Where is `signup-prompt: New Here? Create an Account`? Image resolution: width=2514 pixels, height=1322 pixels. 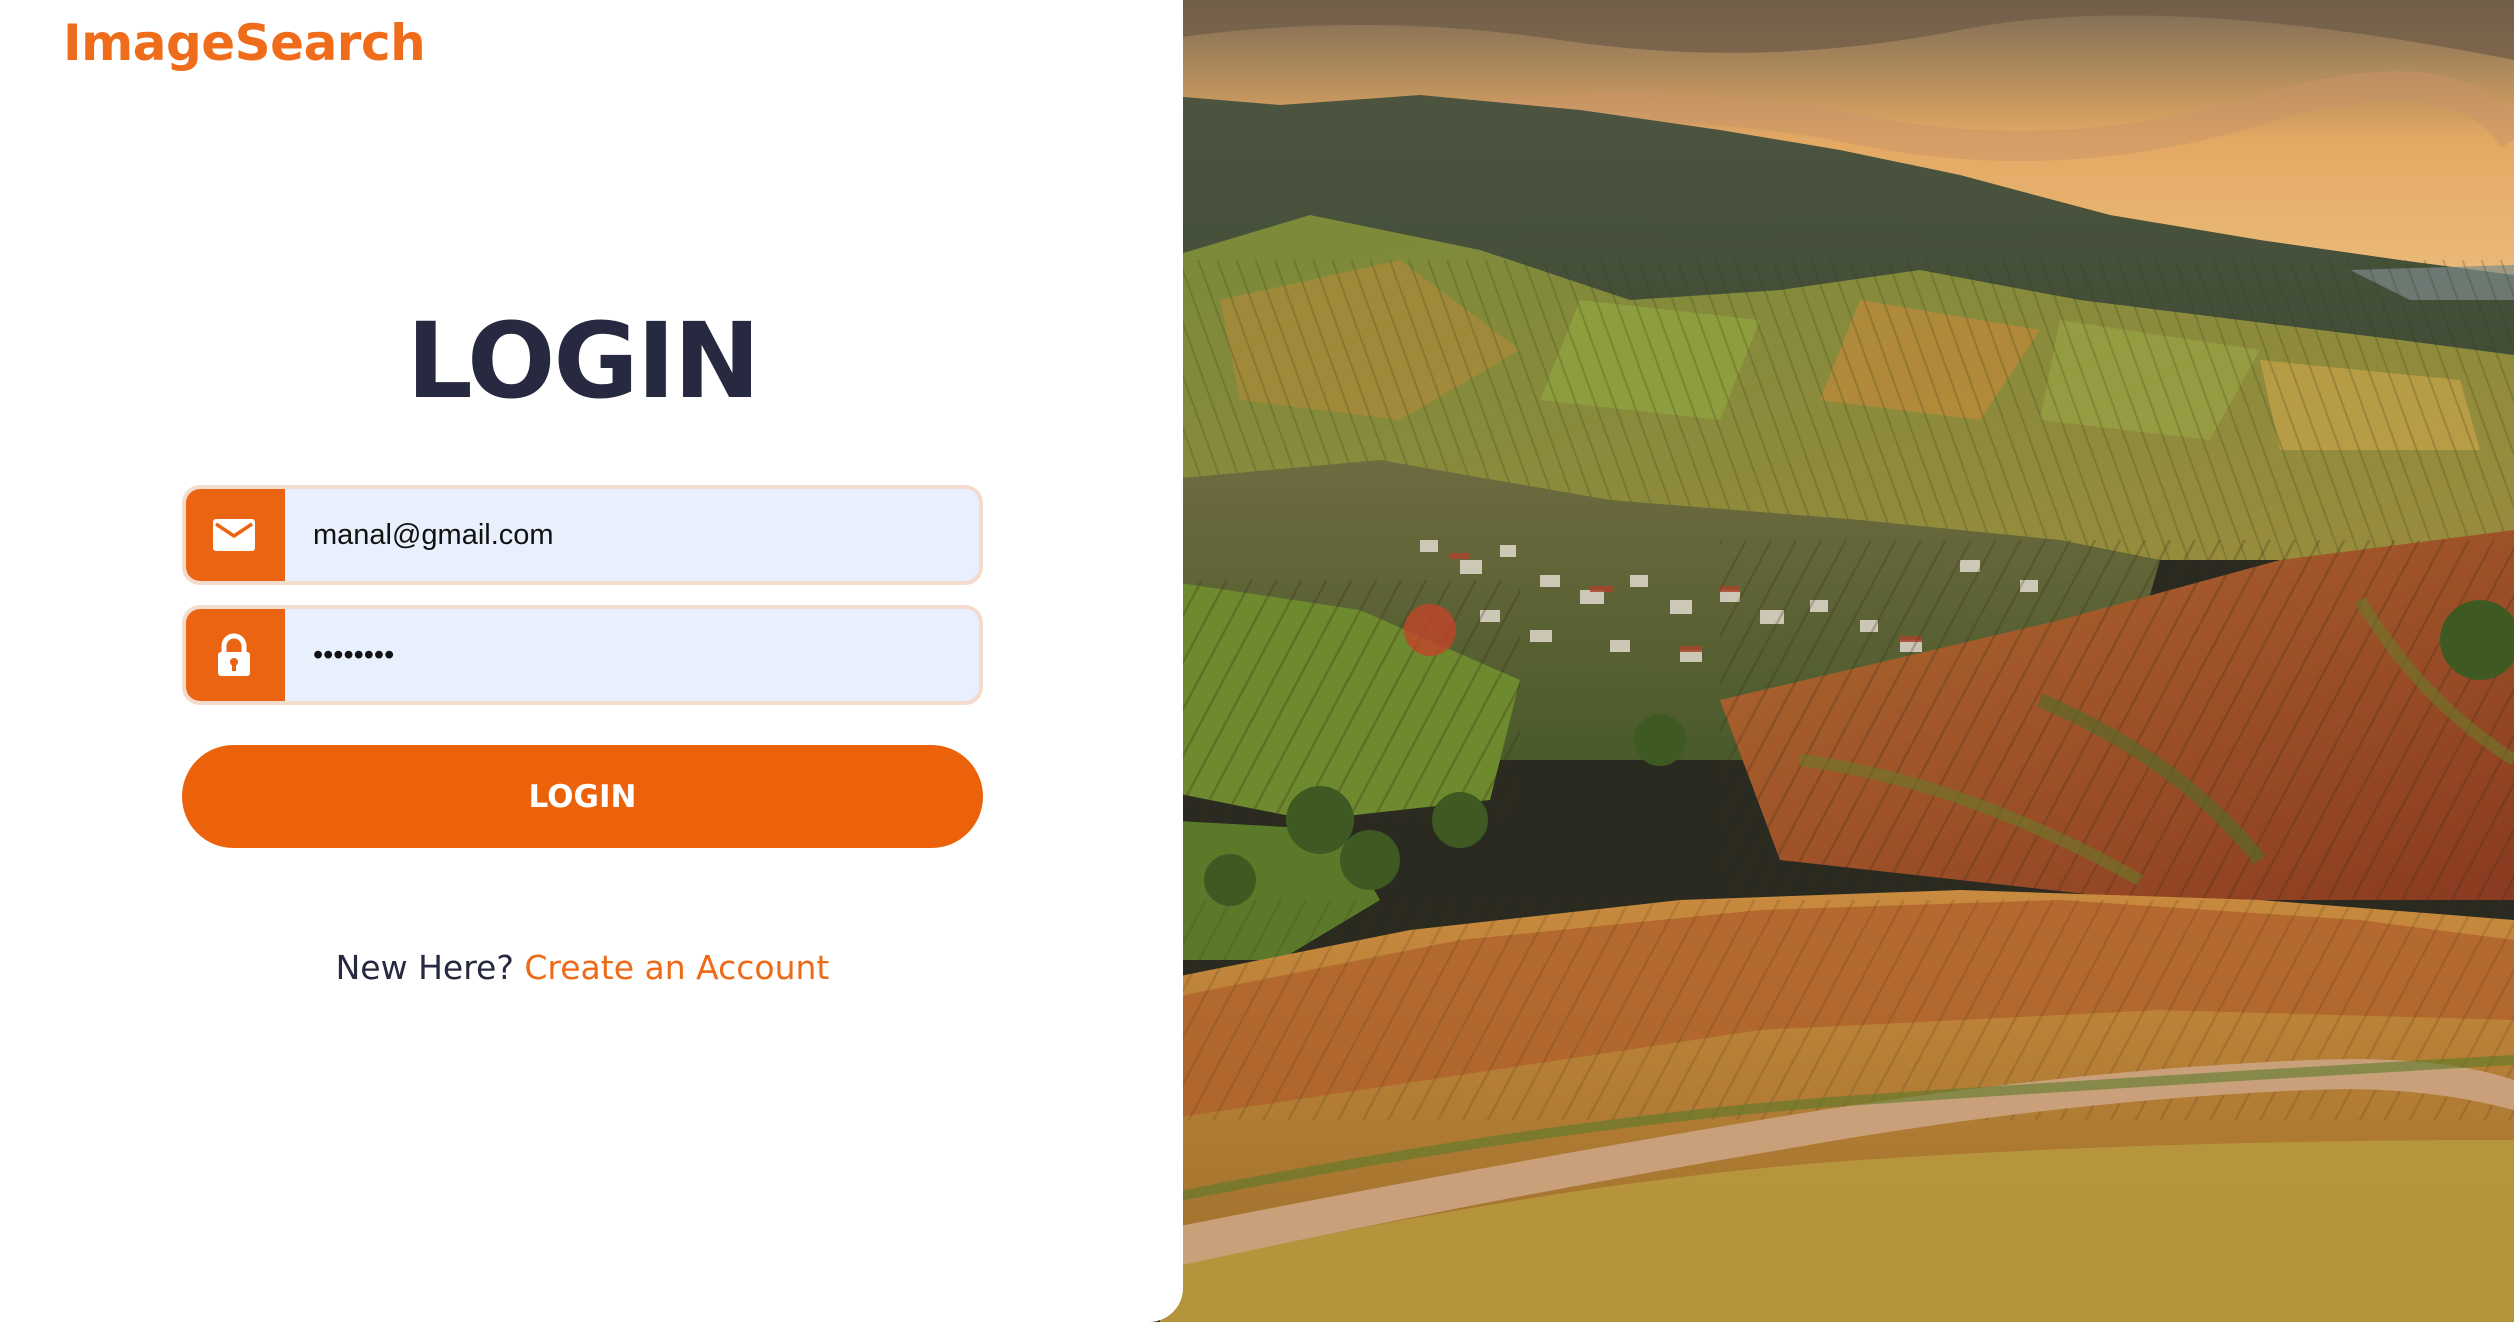 signup-prompt: New Here? Create an Account is located at coordinates (582, 967).